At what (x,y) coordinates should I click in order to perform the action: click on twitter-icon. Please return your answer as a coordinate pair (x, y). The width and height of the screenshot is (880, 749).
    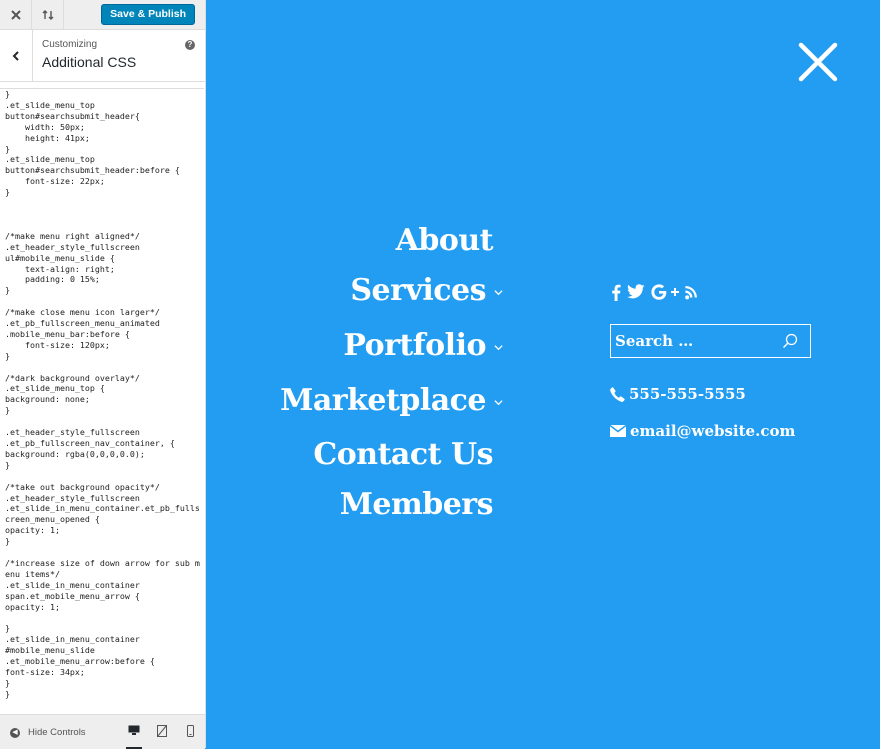
    Looking at the image, I should click on (636, 292).